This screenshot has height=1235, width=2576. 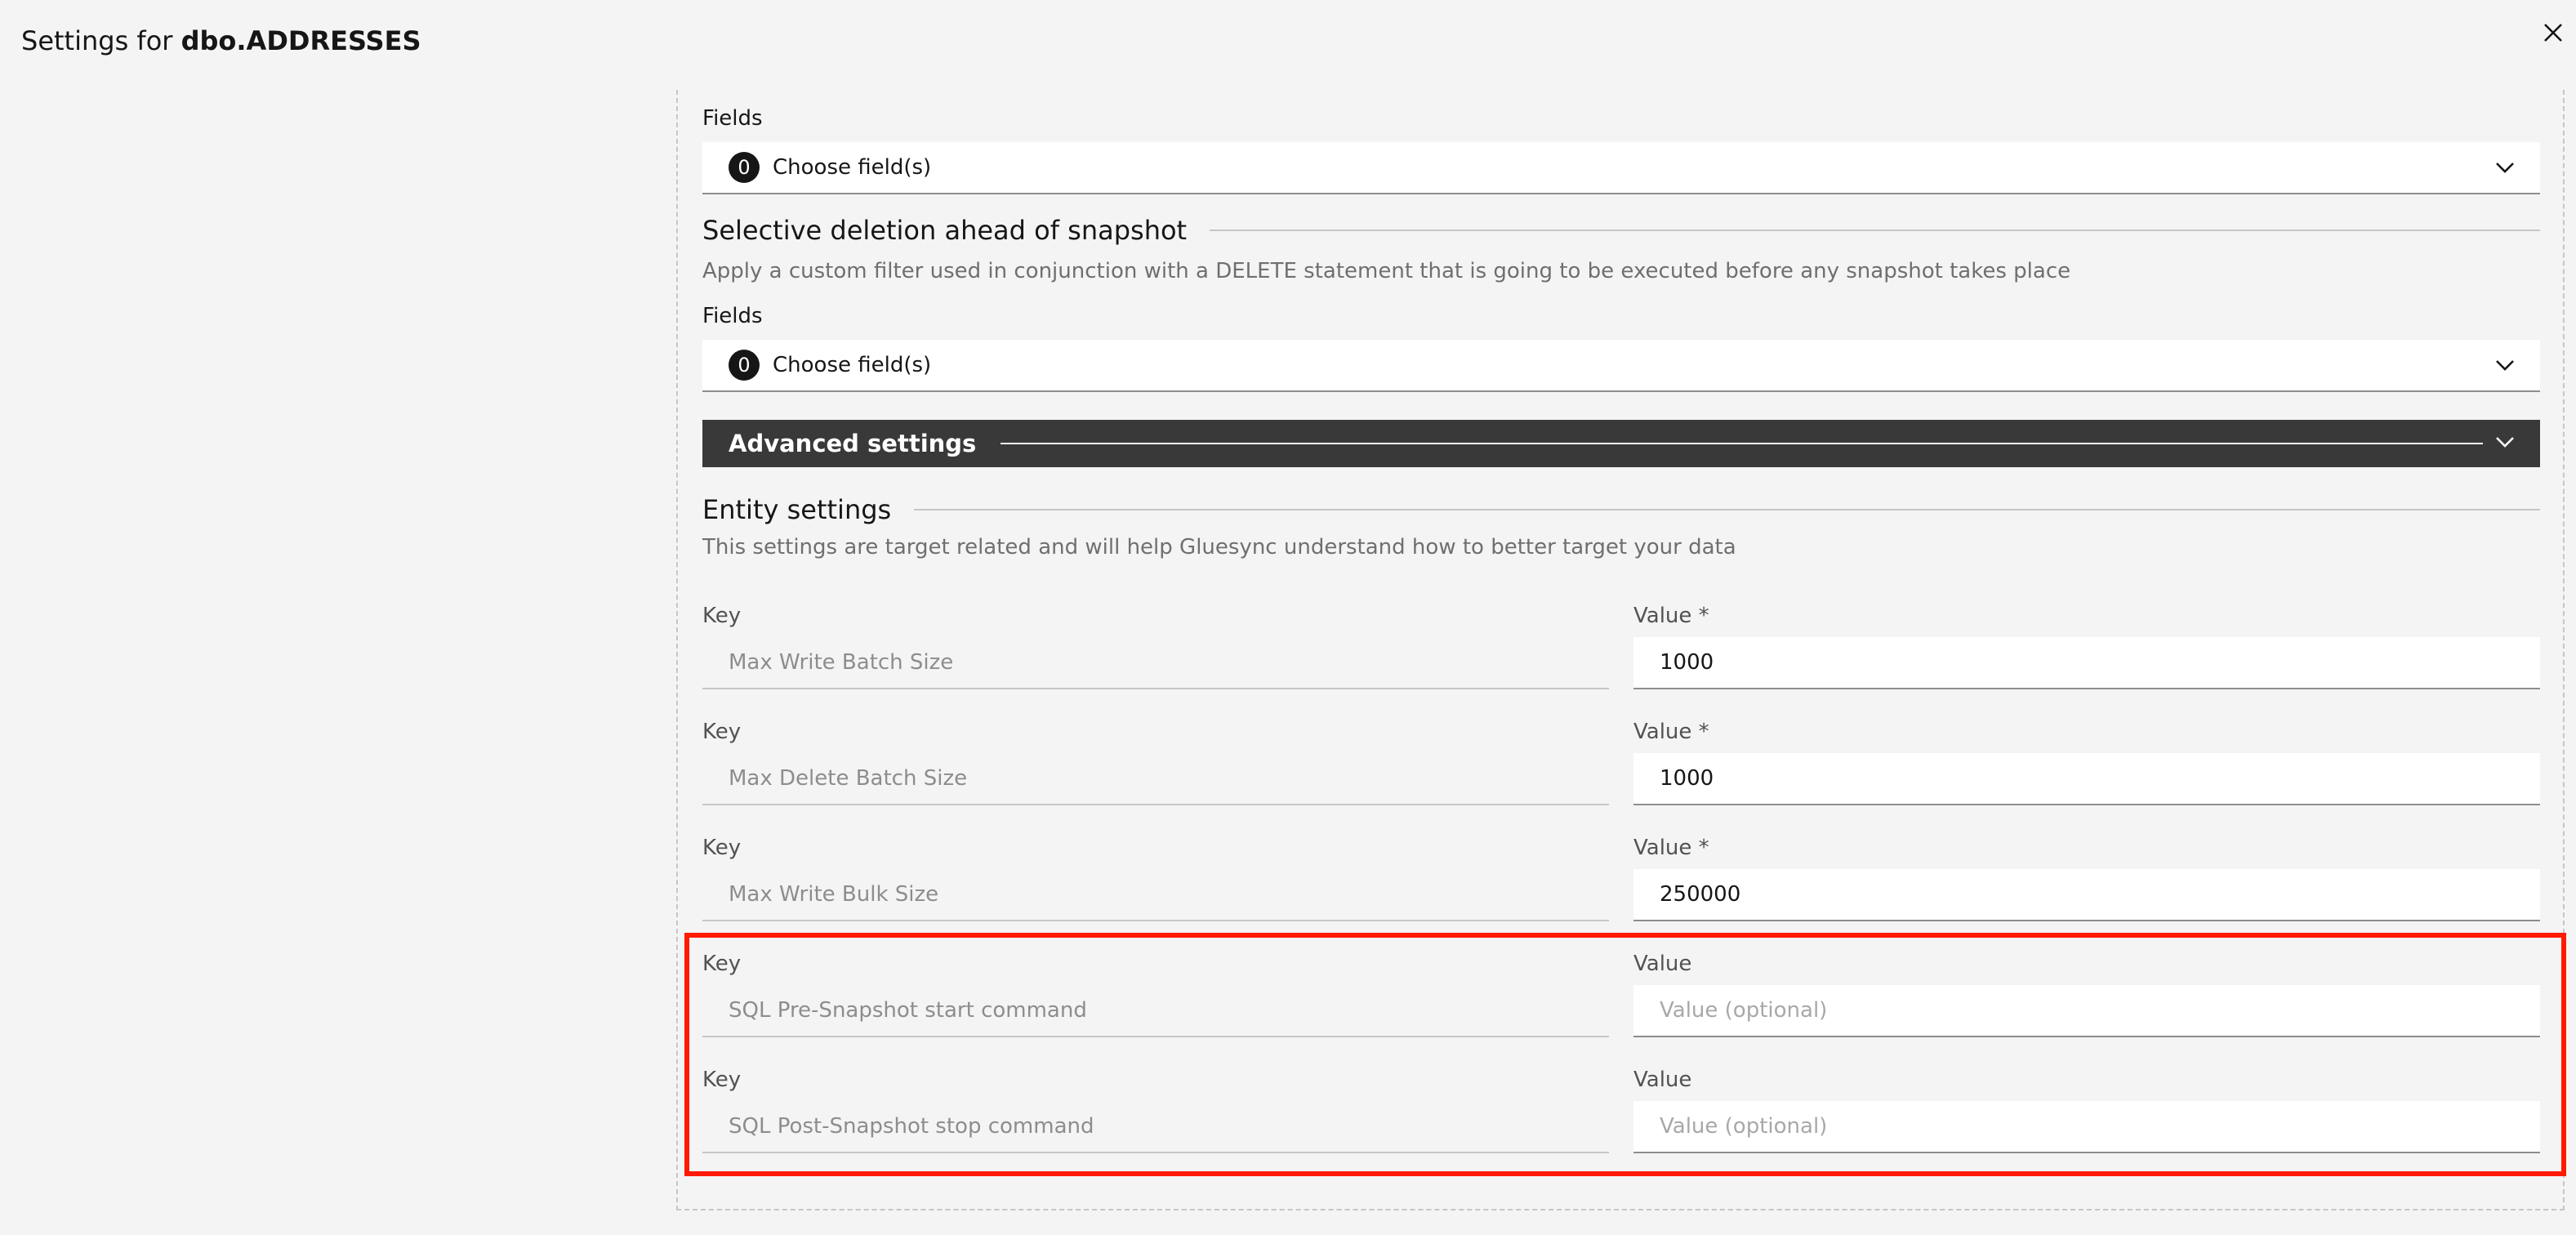 What do you see at coordinates (853, 443) in the screenshot?
I see `advanced-settings-label: Advanced settings` at bounding box center [853, 443].